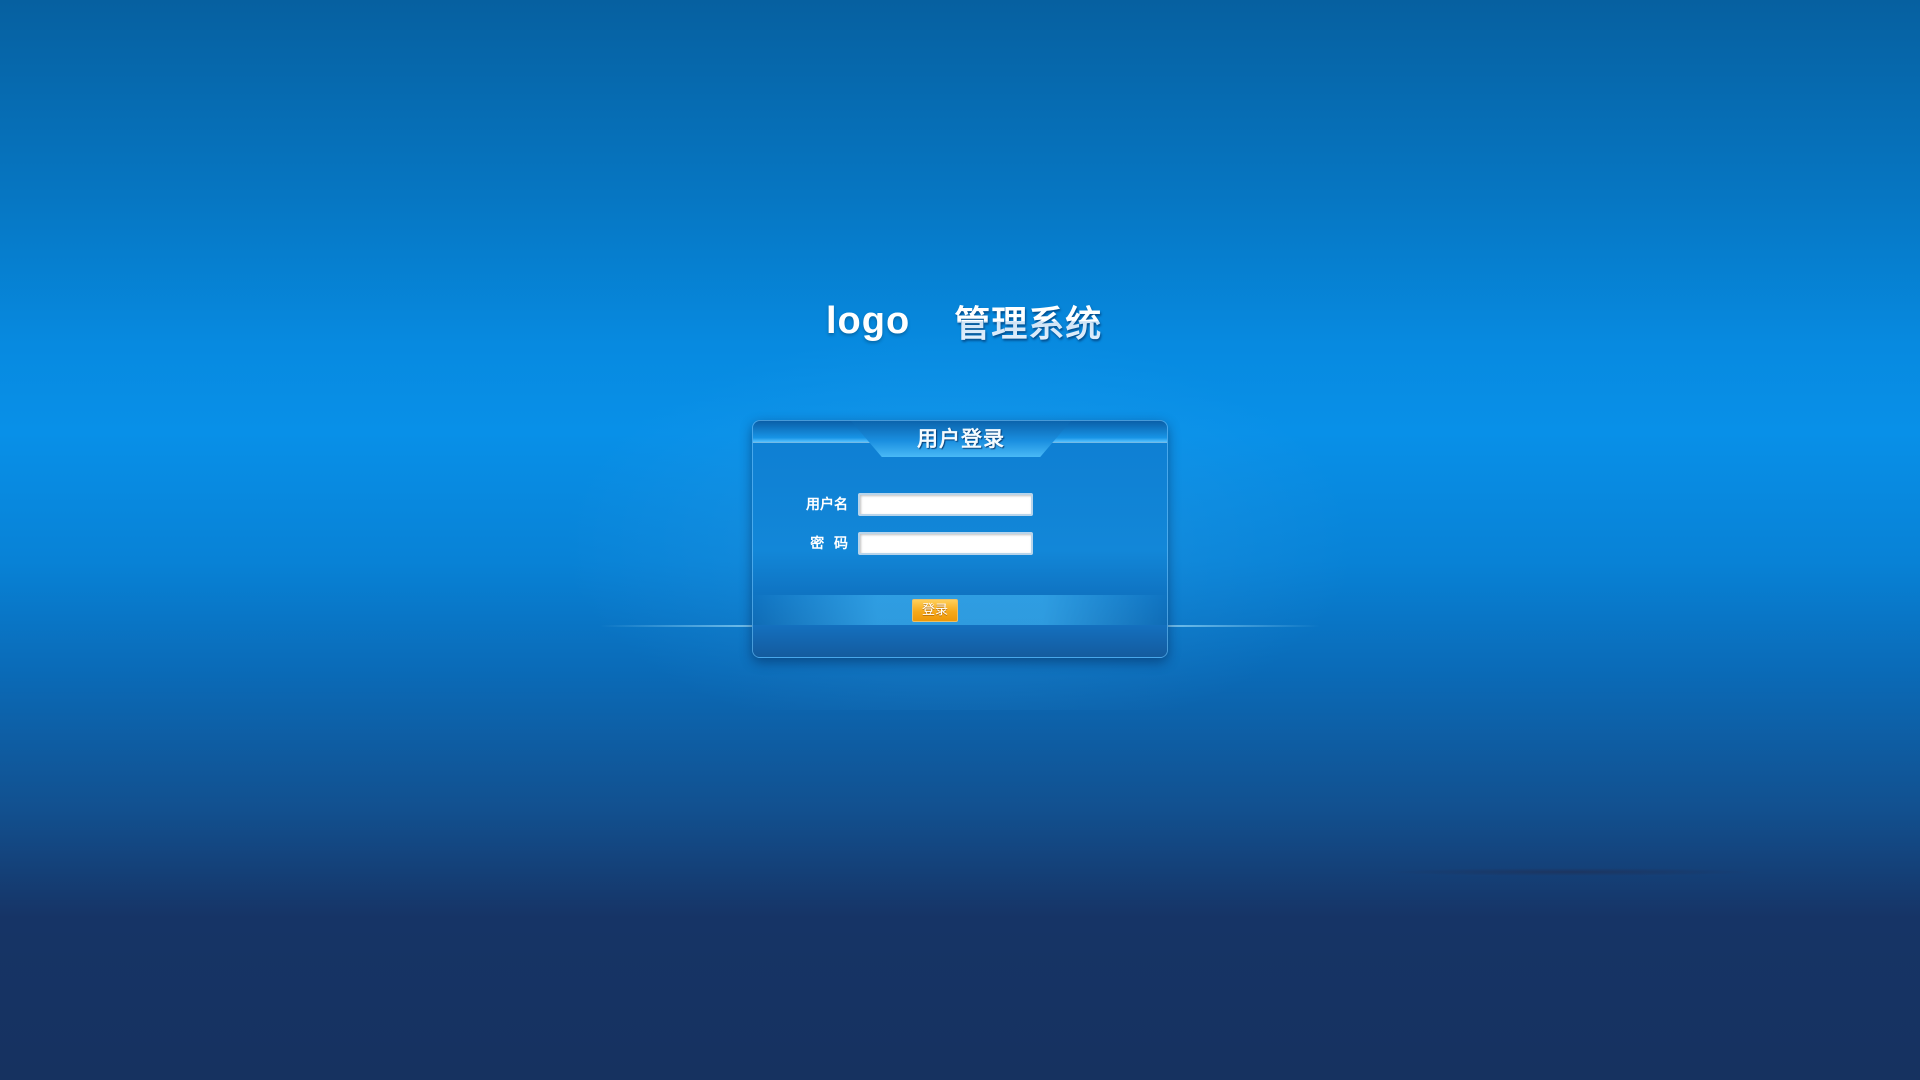  I want to click on password-row: 密 码, so click(916, 543).